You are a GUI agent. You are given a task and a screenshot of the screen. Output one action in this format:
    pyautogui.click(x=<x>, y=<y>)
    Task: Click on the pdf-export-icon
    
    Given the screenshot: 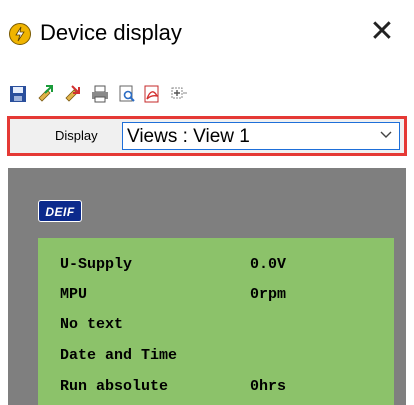 What is the action you would take?
    pyautogui.click(x=152, y=94)
    